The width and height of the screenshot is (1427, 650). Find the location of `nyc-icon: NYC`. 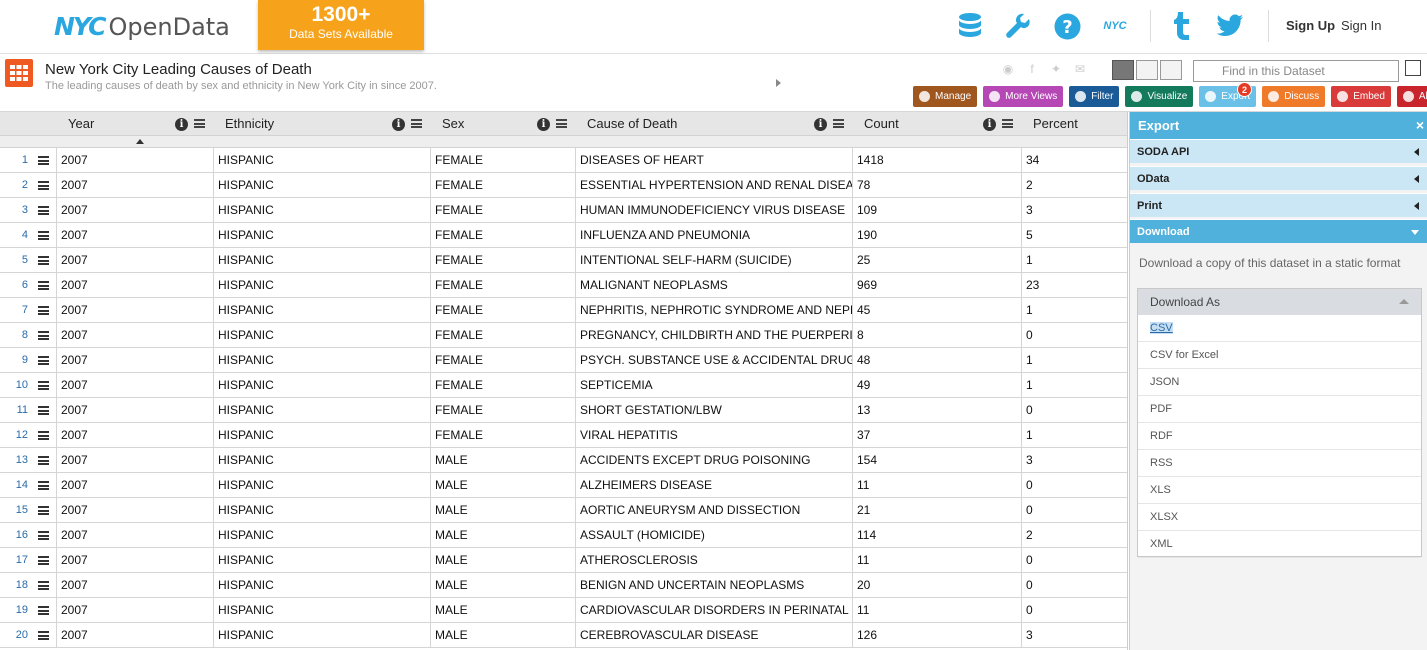

nyc-icon: NYC is located at coordinates (1115, 26).